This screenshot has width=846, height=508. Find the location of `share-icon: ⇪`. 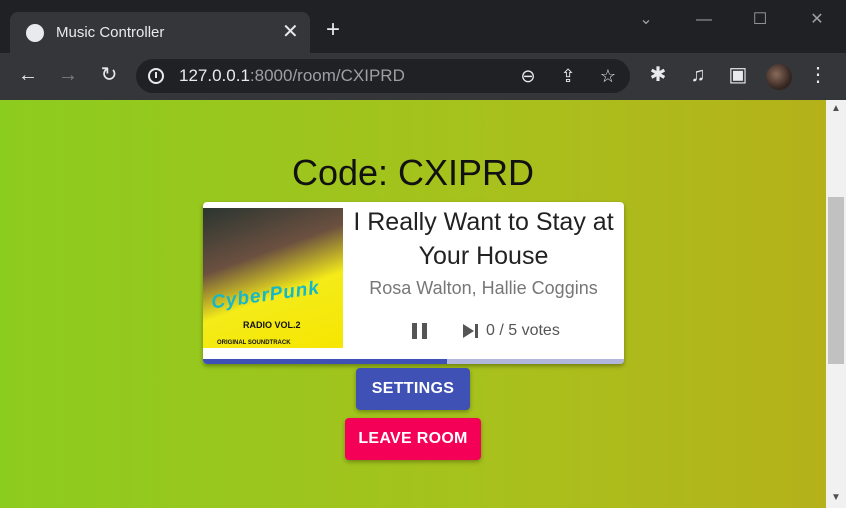

share-icon: ⇪ is located at coordinates (568, 76).